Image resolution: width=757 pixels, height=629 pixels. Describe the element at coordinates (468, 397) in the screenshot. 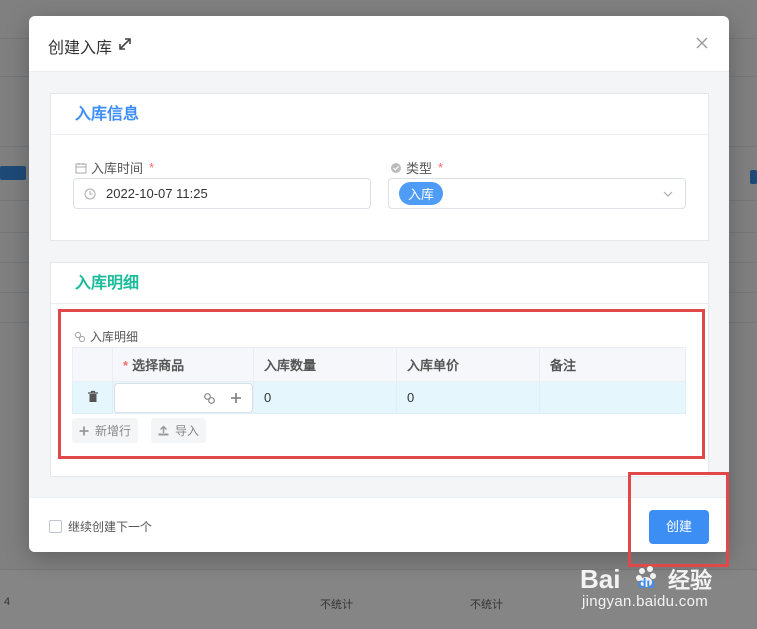

I see `price-cell: 0` at that location.